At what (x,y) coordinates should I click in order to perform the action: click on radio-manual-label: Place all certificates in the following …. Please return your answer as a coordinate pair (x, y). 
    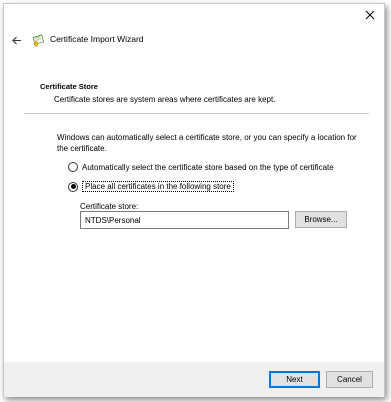
    Looking at the image, I should click on (158, 186).